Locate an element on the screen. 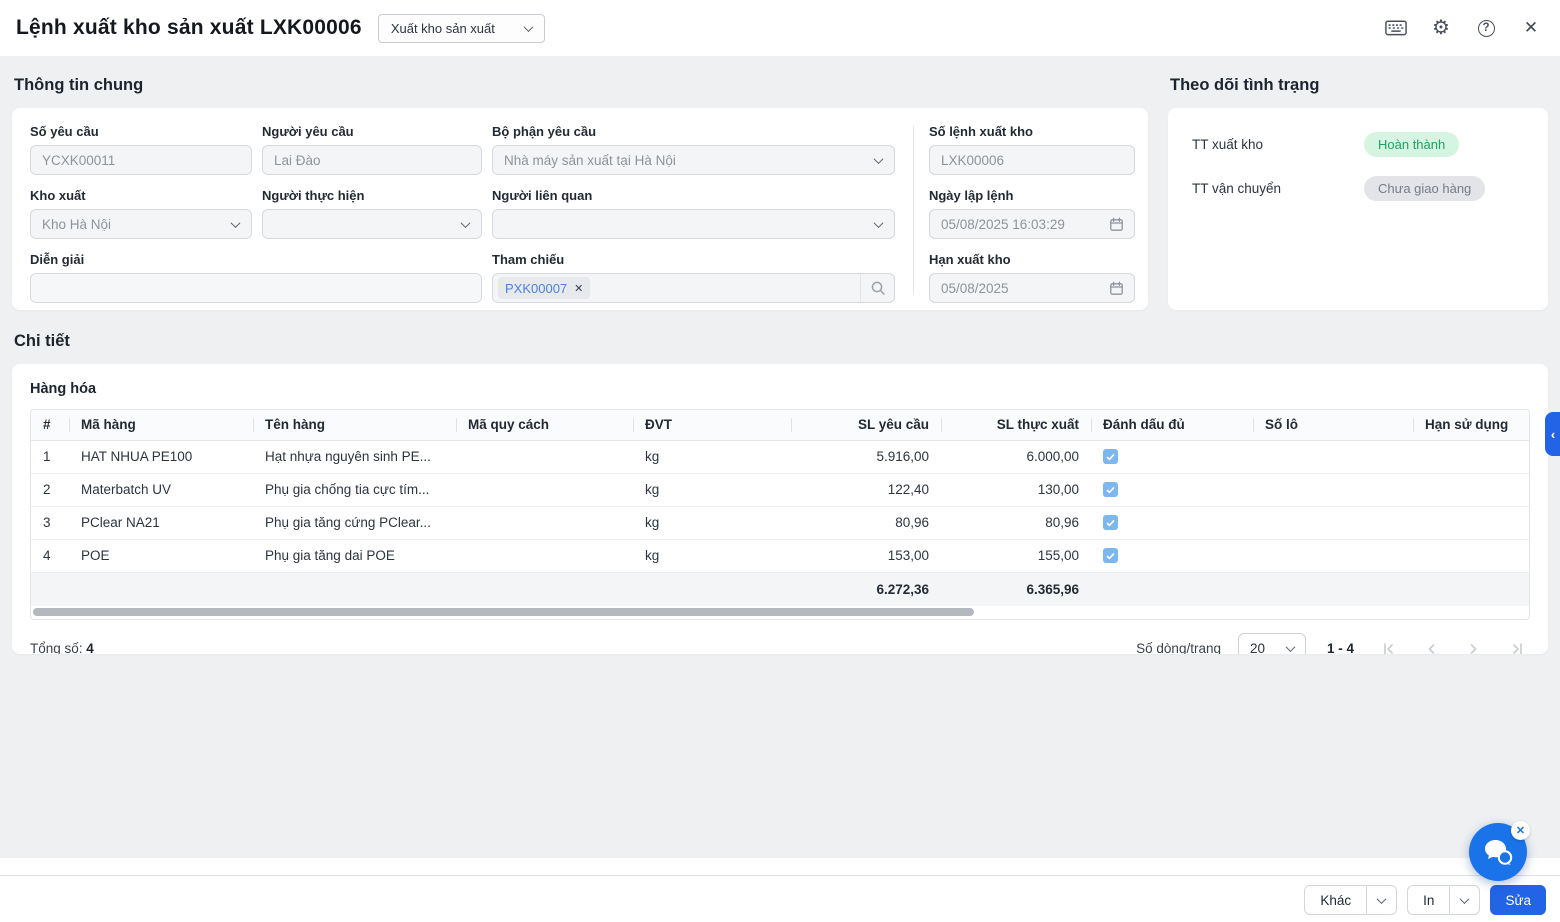 The image size is (1560, 922). cell-qty-requested: 5.916,00 is located at coordinates (866, 457).